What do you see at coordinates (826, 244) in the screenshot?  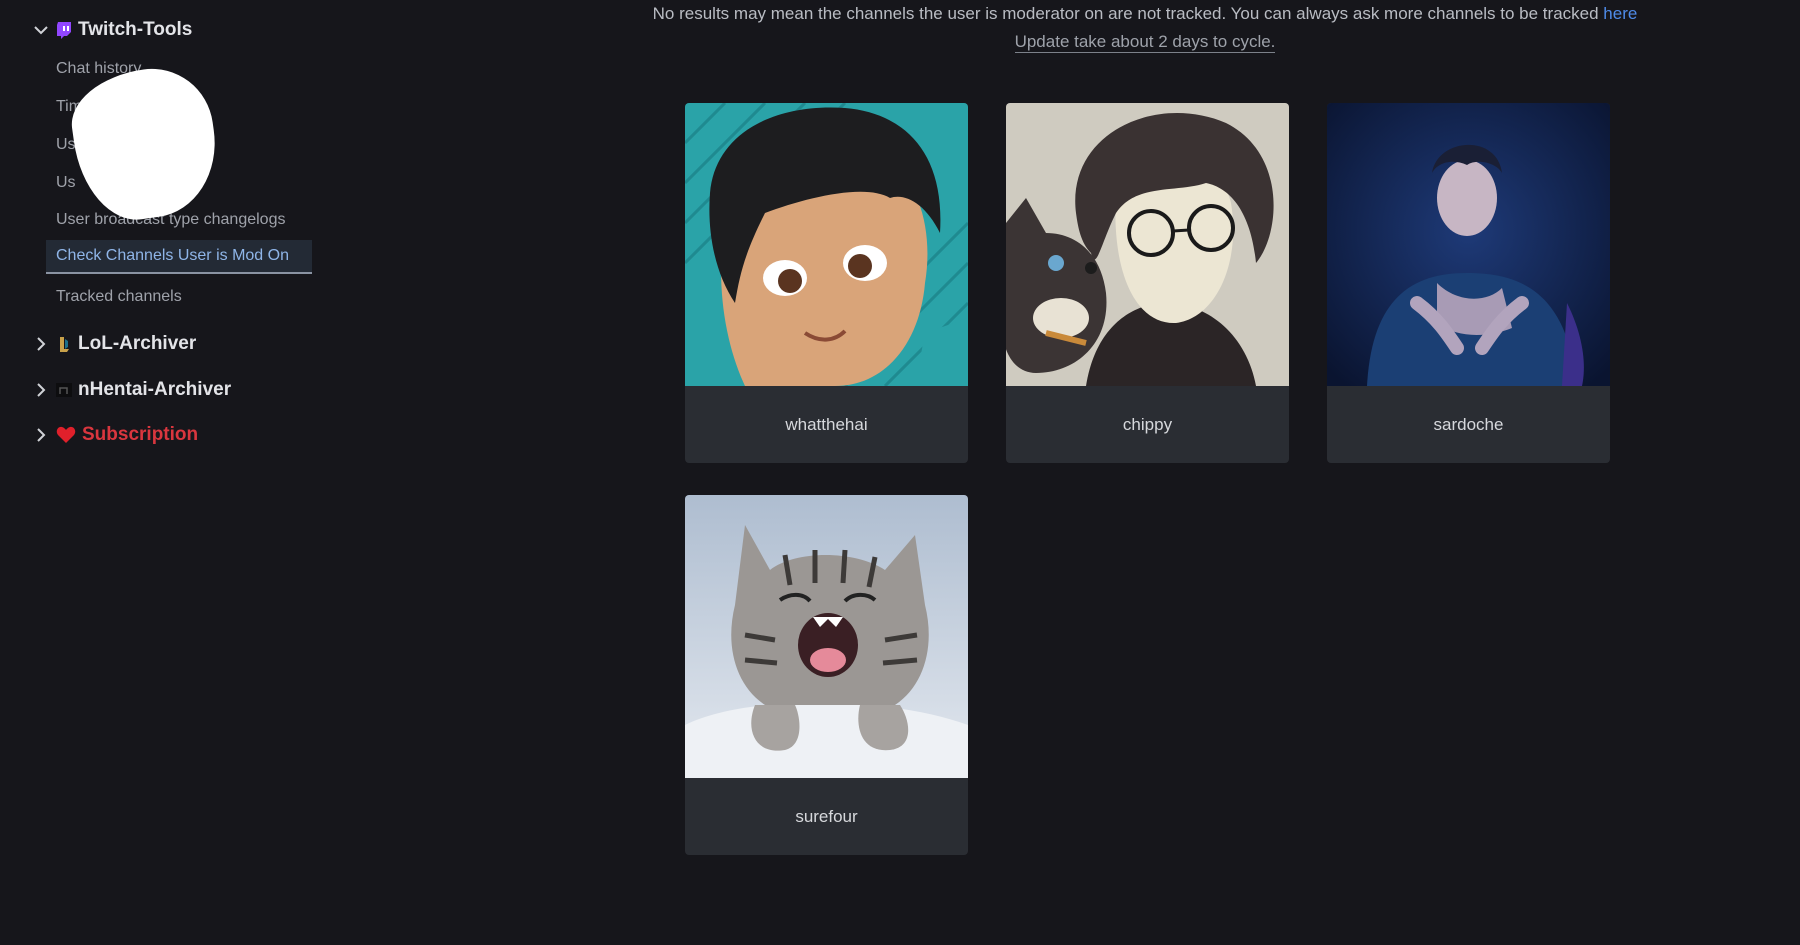 I see `channel-avatar-whatthehai` at bounding box center [826, 244].